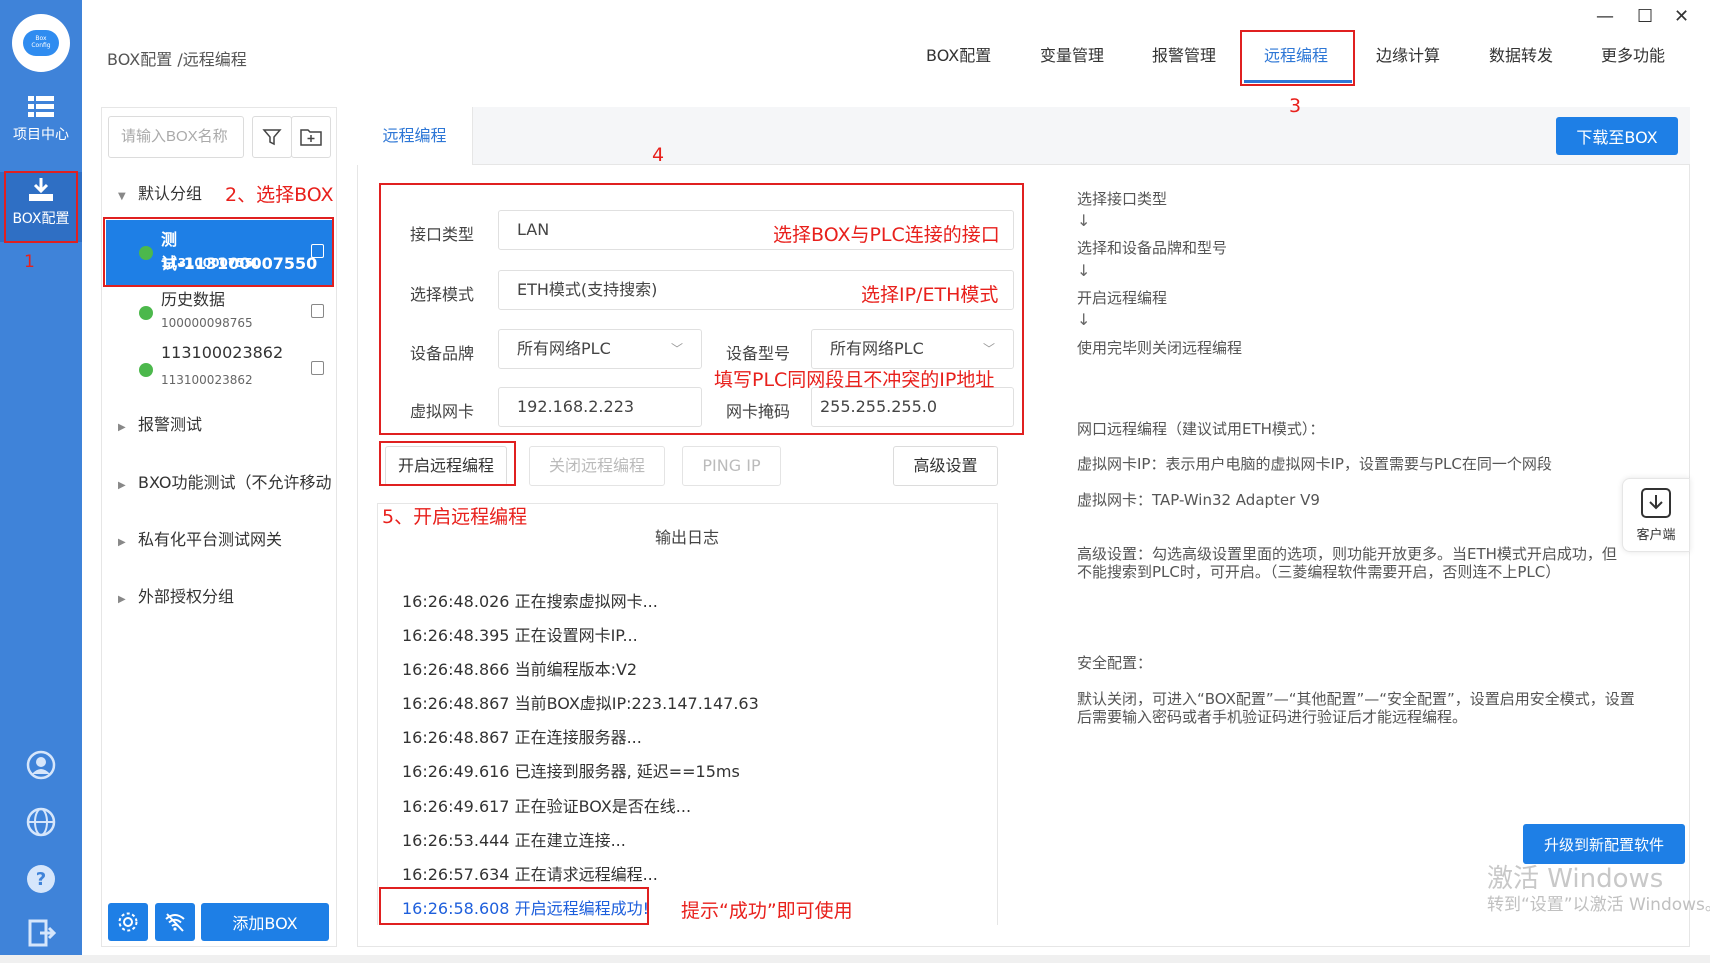 This screenshot has width=1710, height=963. I want to click on folder-plus-icon, so click(311, 137).